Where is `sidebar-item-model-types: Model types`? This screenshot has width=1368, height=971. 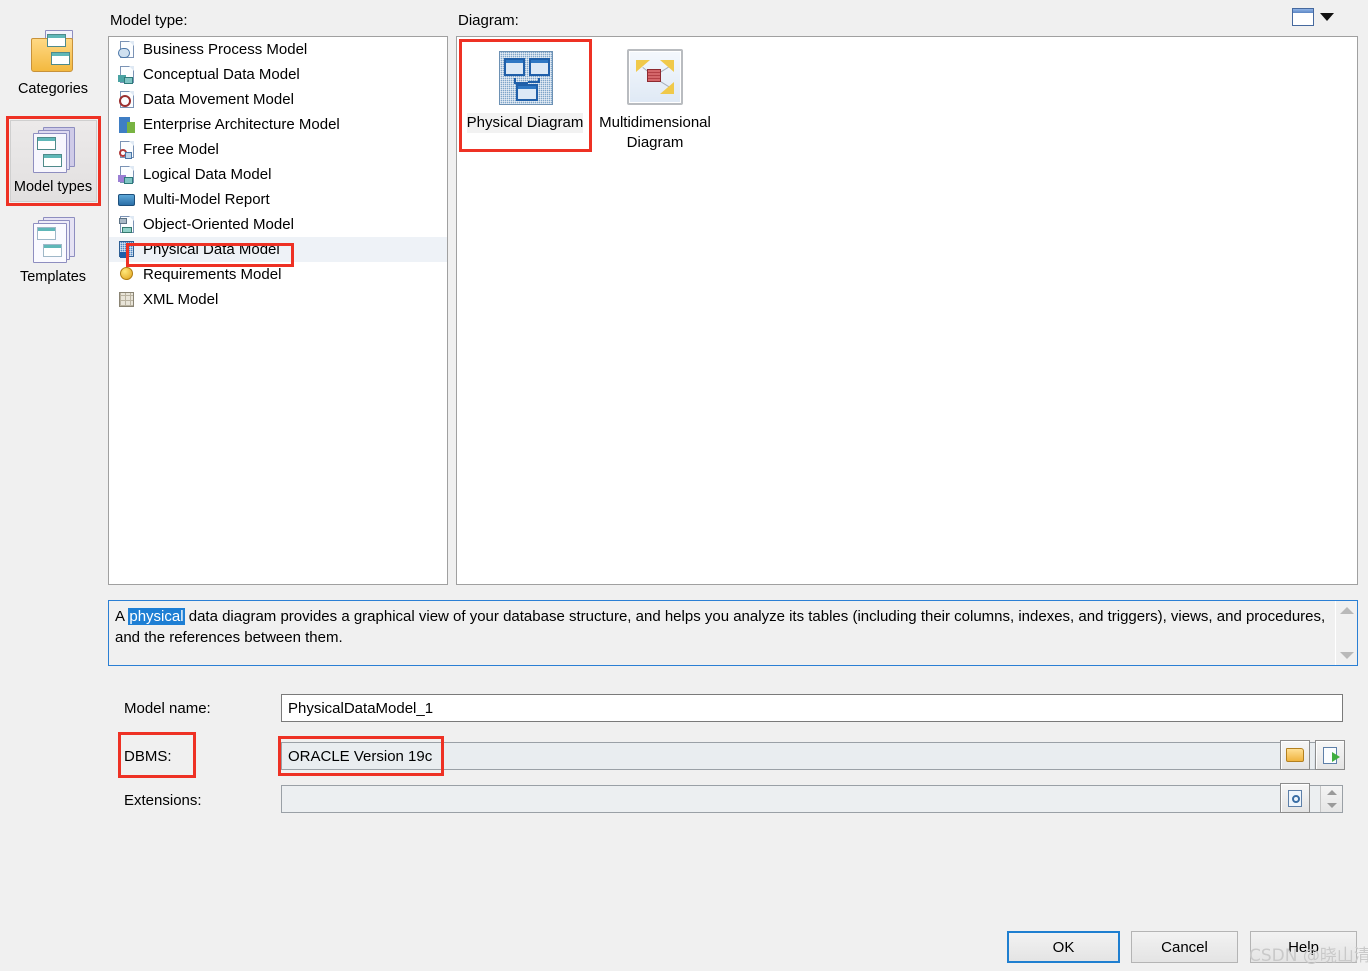 sidebar-item-model-types: Model types is located at coordinates (53, 159).